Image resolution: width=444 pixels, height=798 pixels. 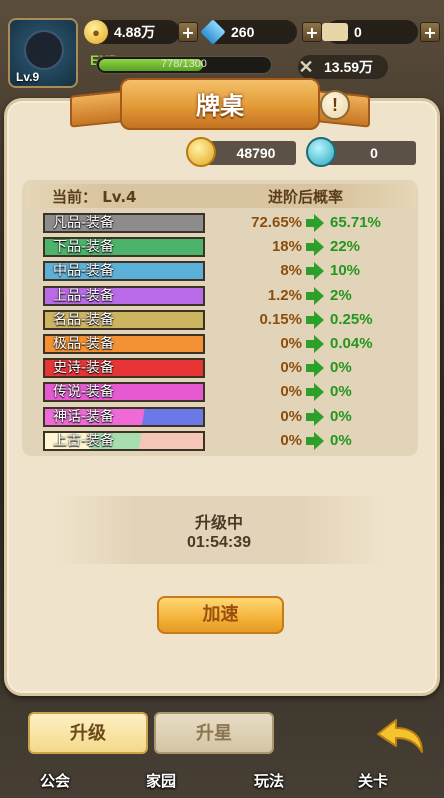 I want to click on gem-icon, so click(x=321, y=152).